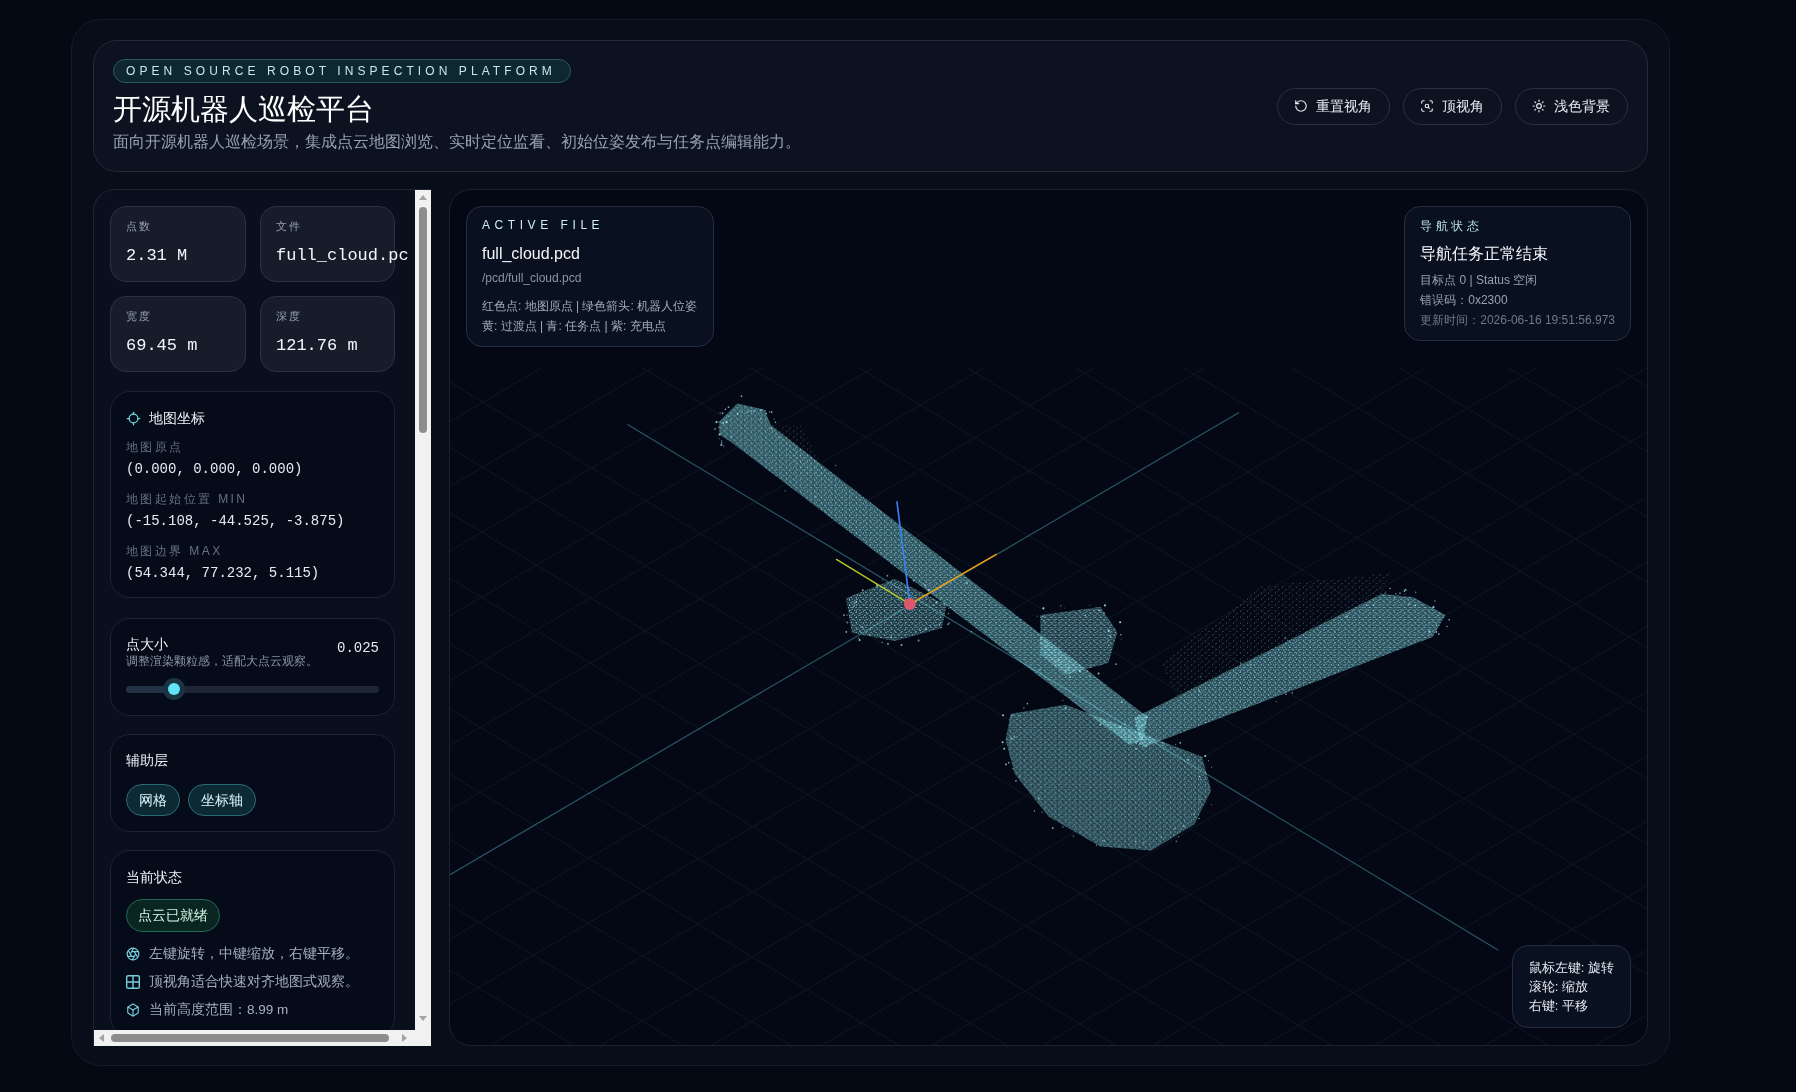  Describe the element at coordinates (1301, 106) in the screenshot. I see `counterclockwise-arrow-icon` at that location.